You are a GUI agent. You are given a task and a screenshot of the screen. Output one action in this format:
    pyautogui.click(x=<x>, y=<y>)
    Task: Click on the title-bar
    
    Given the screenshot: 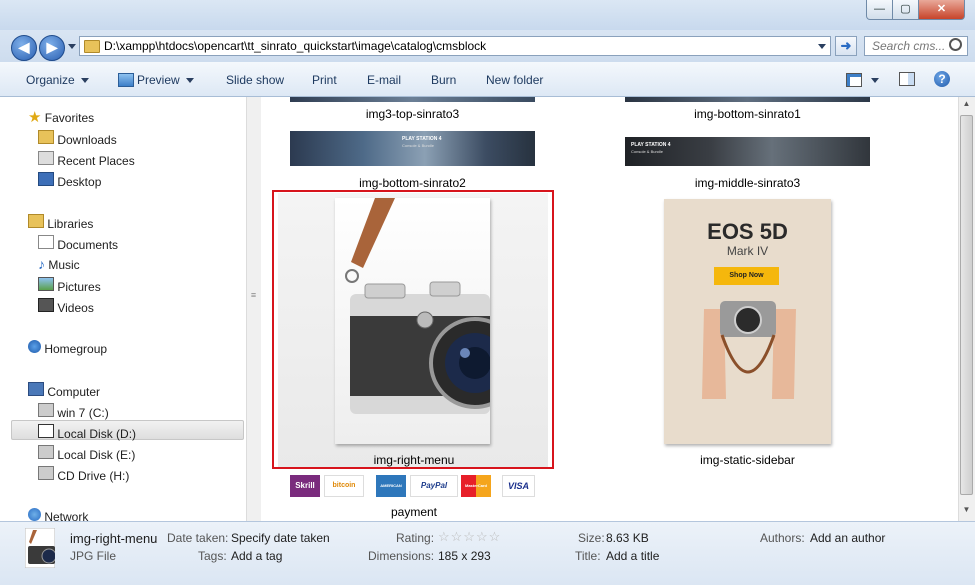 What is the action you would take?
    pyautogui.click(x=487, y=15)
    